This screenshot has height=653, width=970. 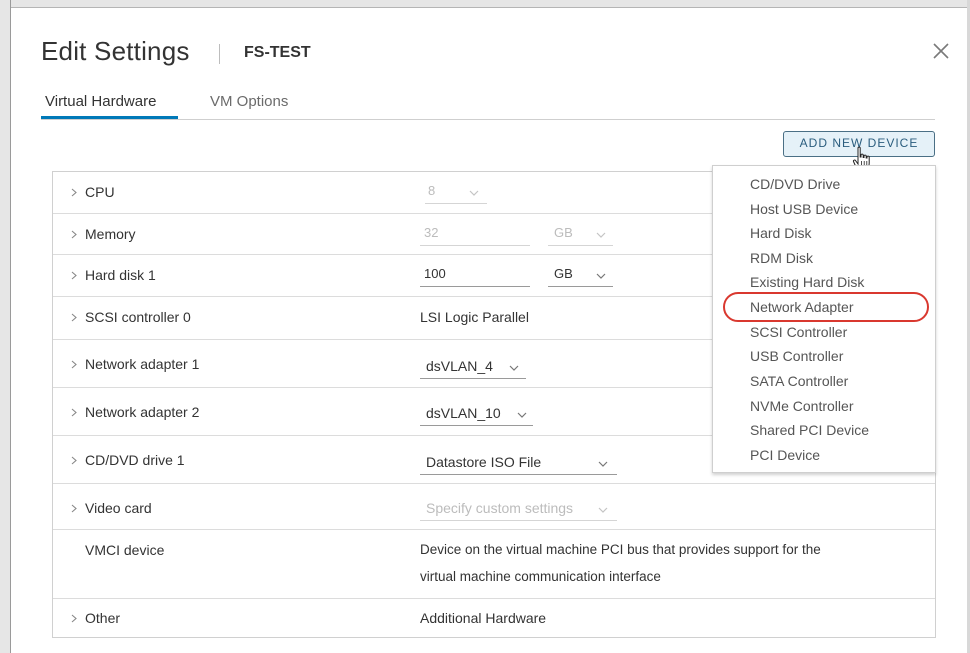 What do you see at coordinates (580, 235) in the screenshot?
I see `memory-unit-select: GB` at bounding box center [580, 235].